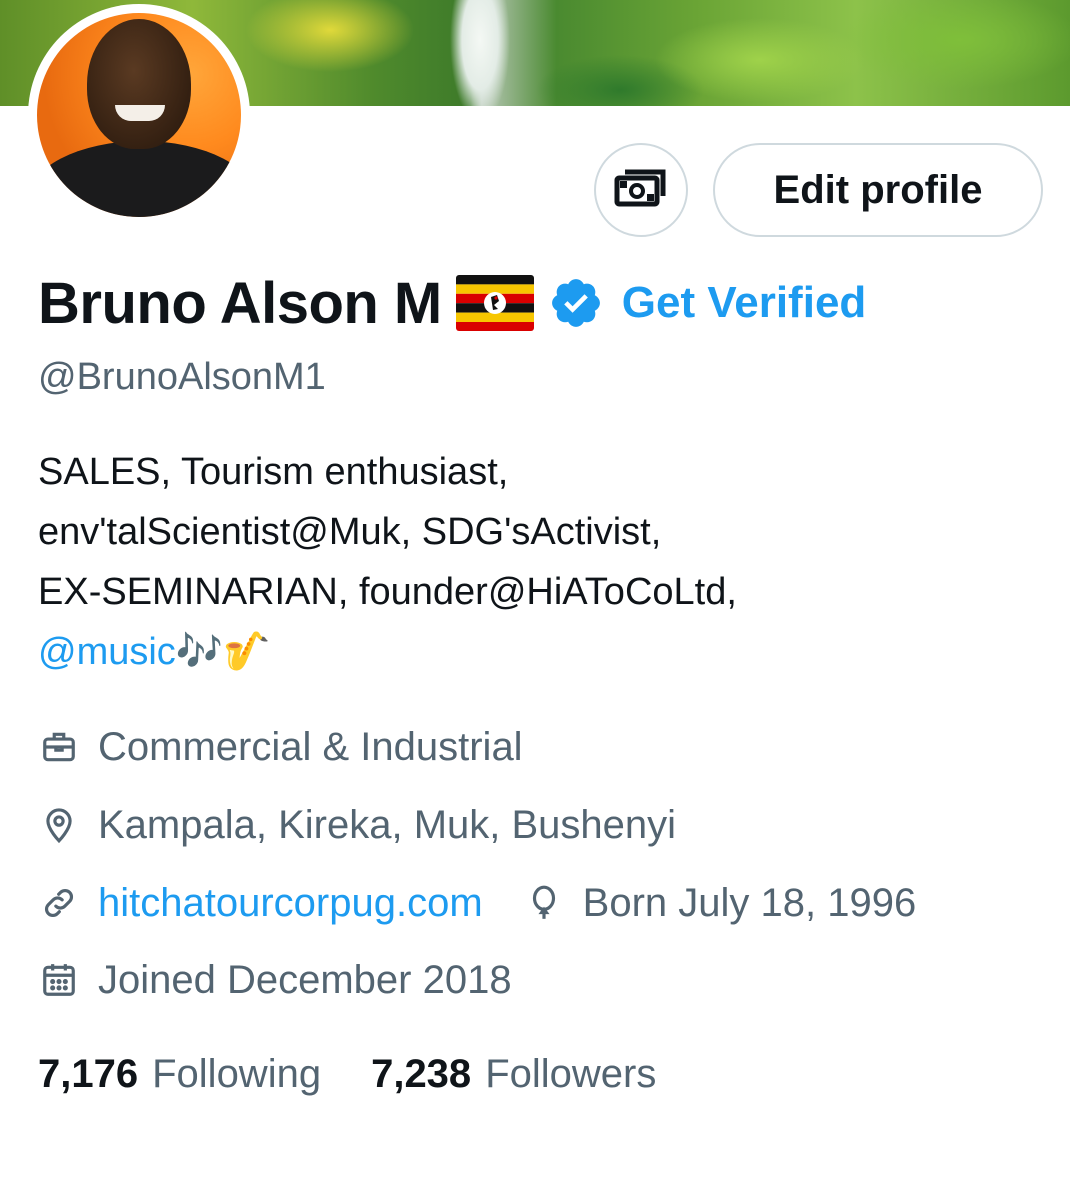 Image resolution: width=1070 pixels, height=1191 pixels. I want to click on bio-line: EX-SEMINARIAN, founder@HiAToCoLtd,, so click(387, 592).